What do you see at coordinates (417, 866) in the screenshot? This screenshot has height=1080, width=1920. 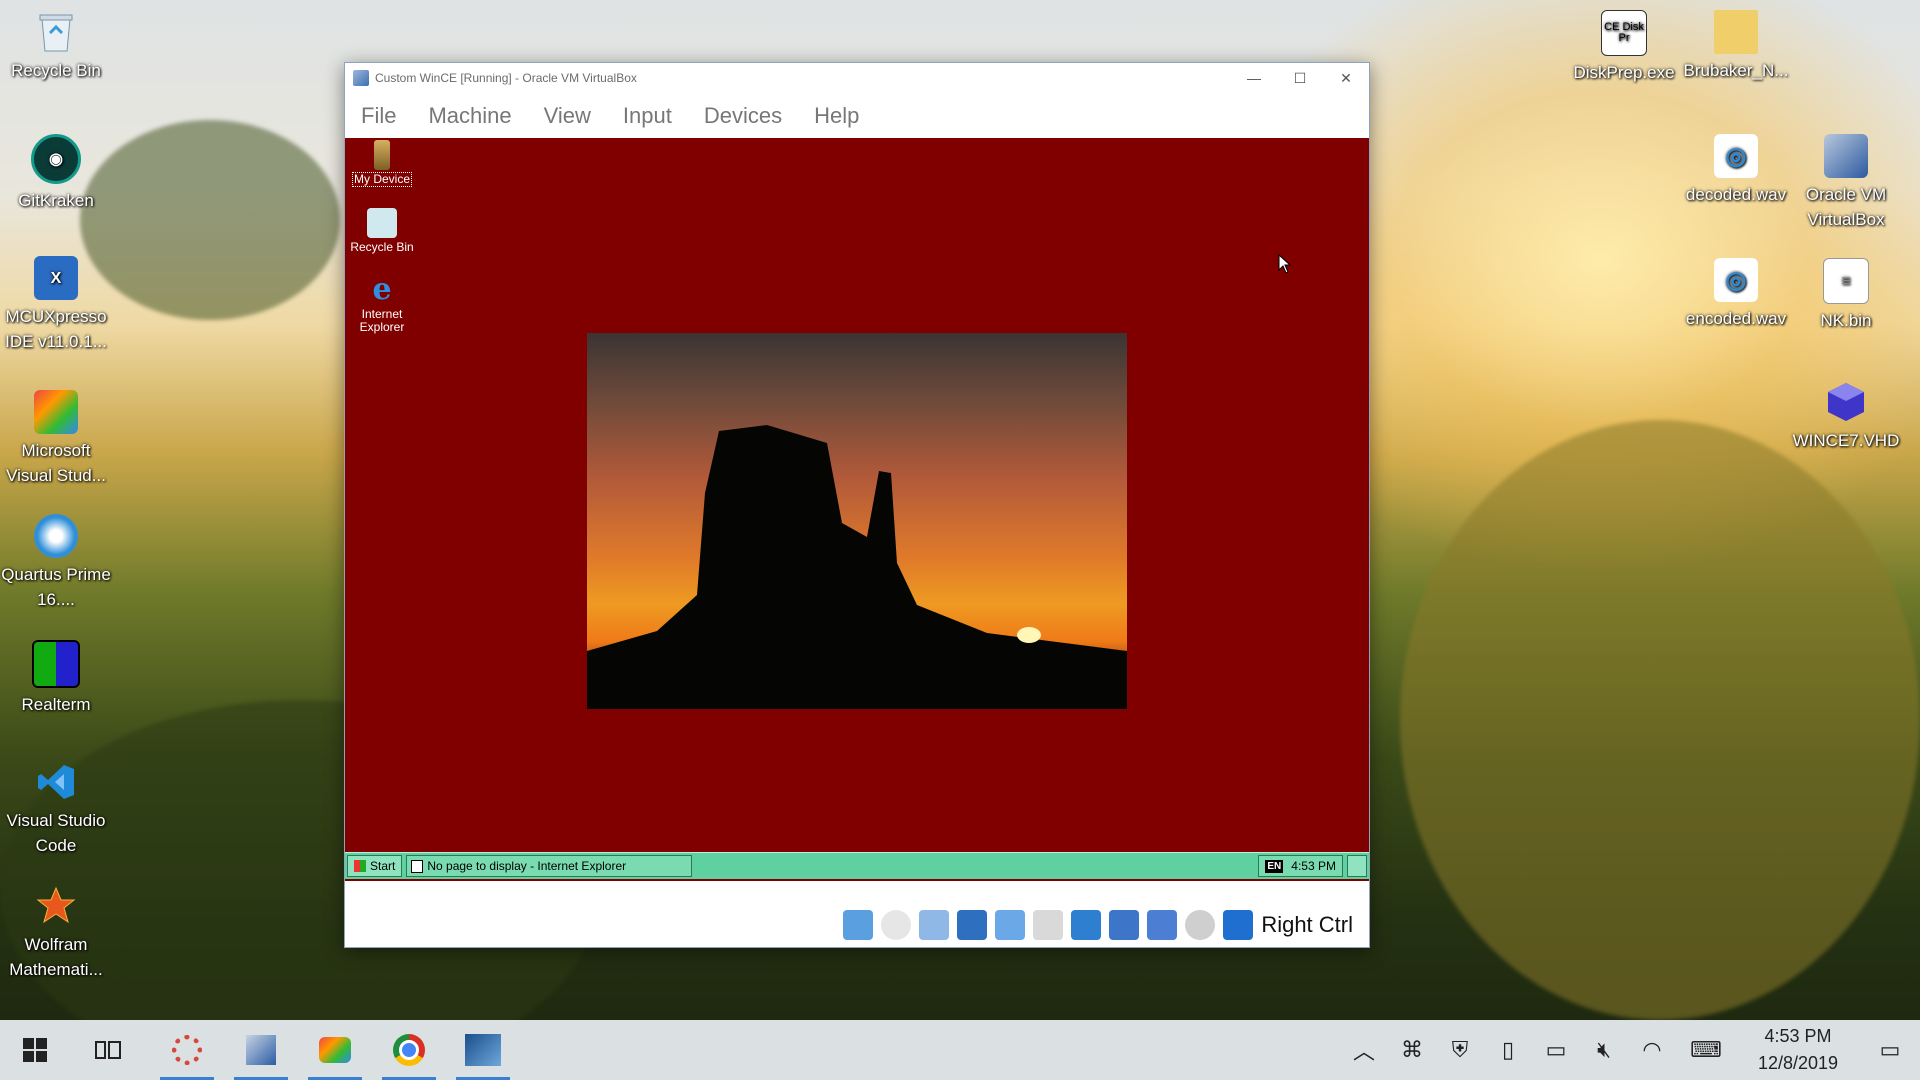 I see `page-icon` at bounding box center [417, 866].